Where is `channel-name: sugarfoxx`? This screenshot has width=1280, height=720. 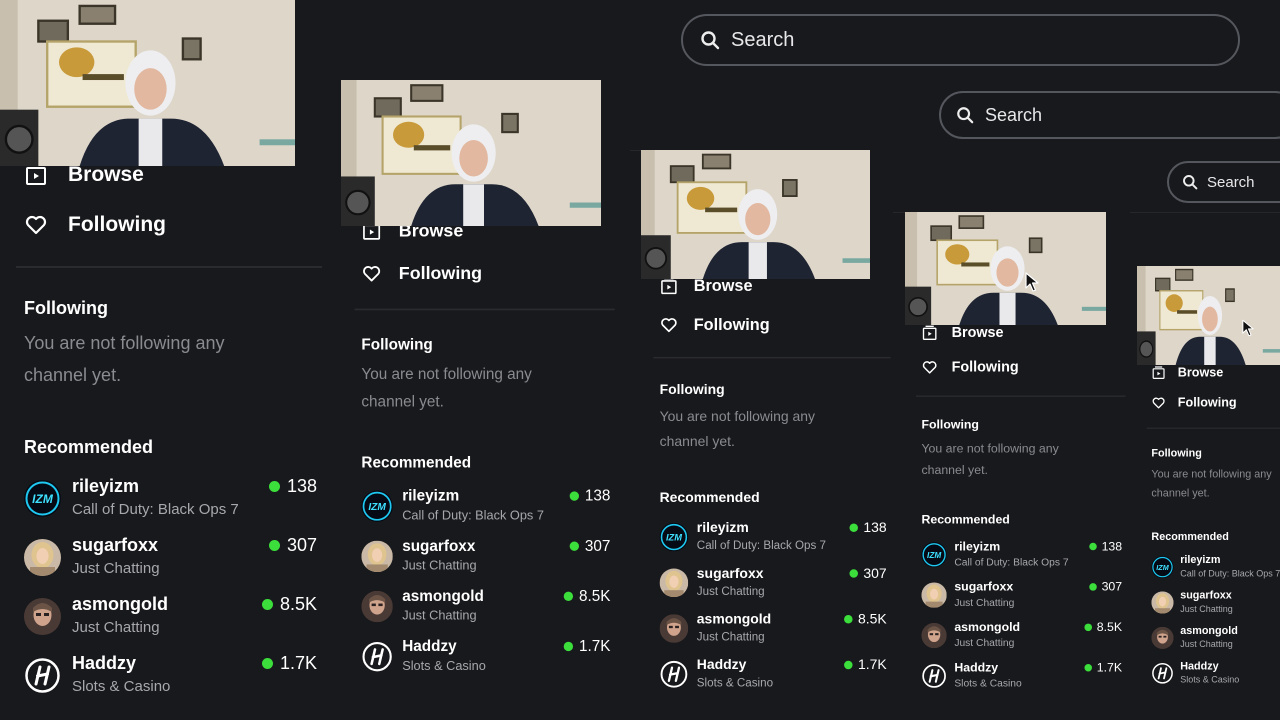
channel-name: sugarfoxx is located at coordinates (984, 586).